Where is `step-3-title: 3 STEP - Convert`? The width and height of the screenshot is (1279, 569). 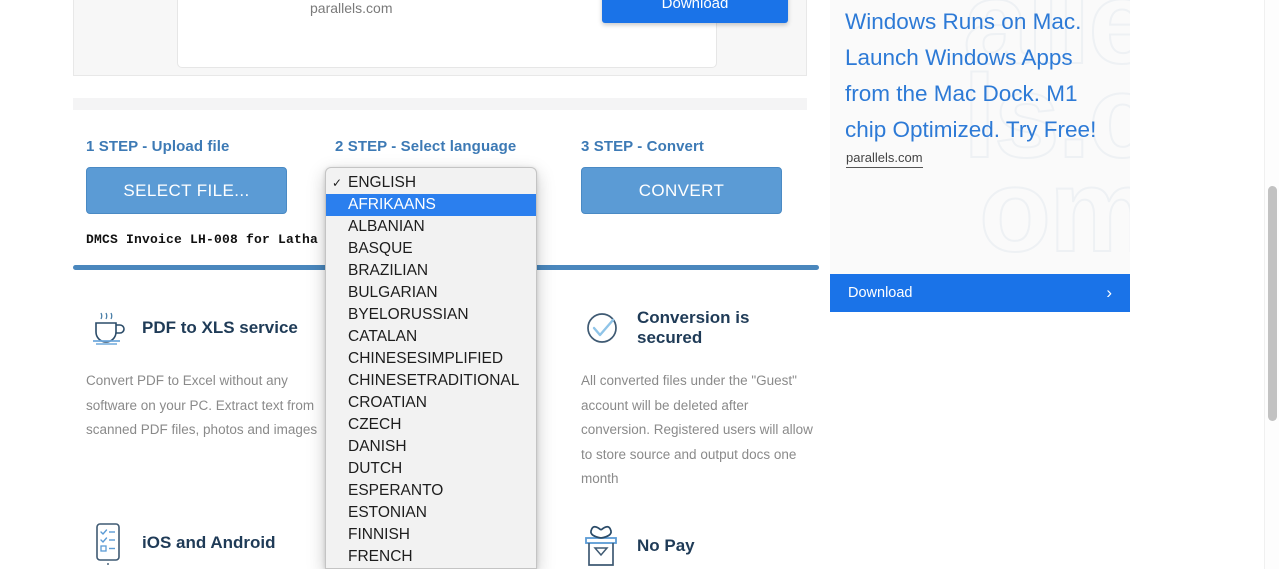
step-3-title: 3 STEP - Convert is located at coordinates (643, 146).